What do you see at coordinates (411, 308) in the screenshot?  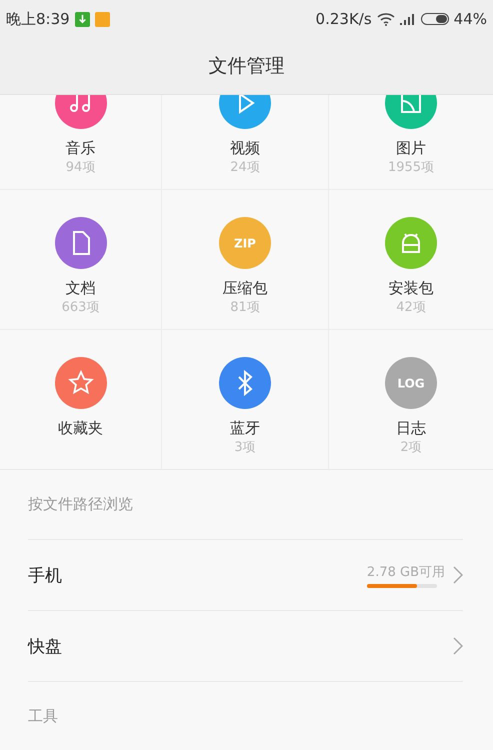 I see `item-count: 42项` at bounding box center [411, 308].